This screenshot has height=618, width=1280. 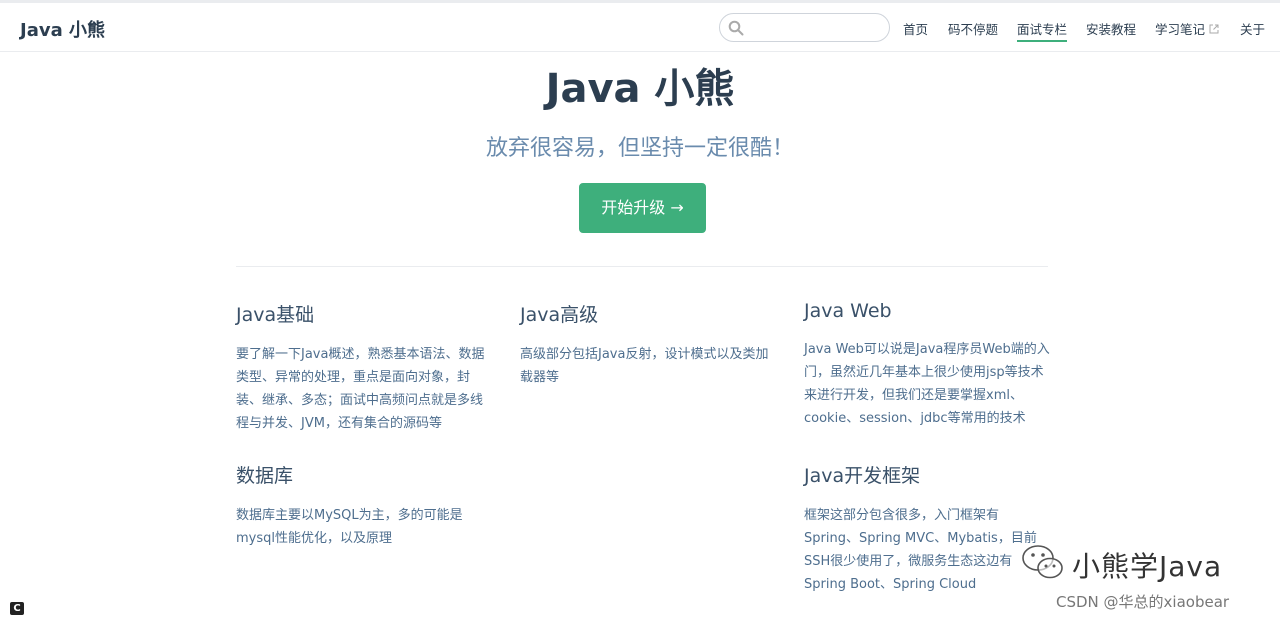 What do you see at coordinates (645, 344) in the screenshot?
I see `feature-java-advanced: Java高级 高级部分包括Java反射，设计模式以及类加载器等` at bounding box center [645, 344].